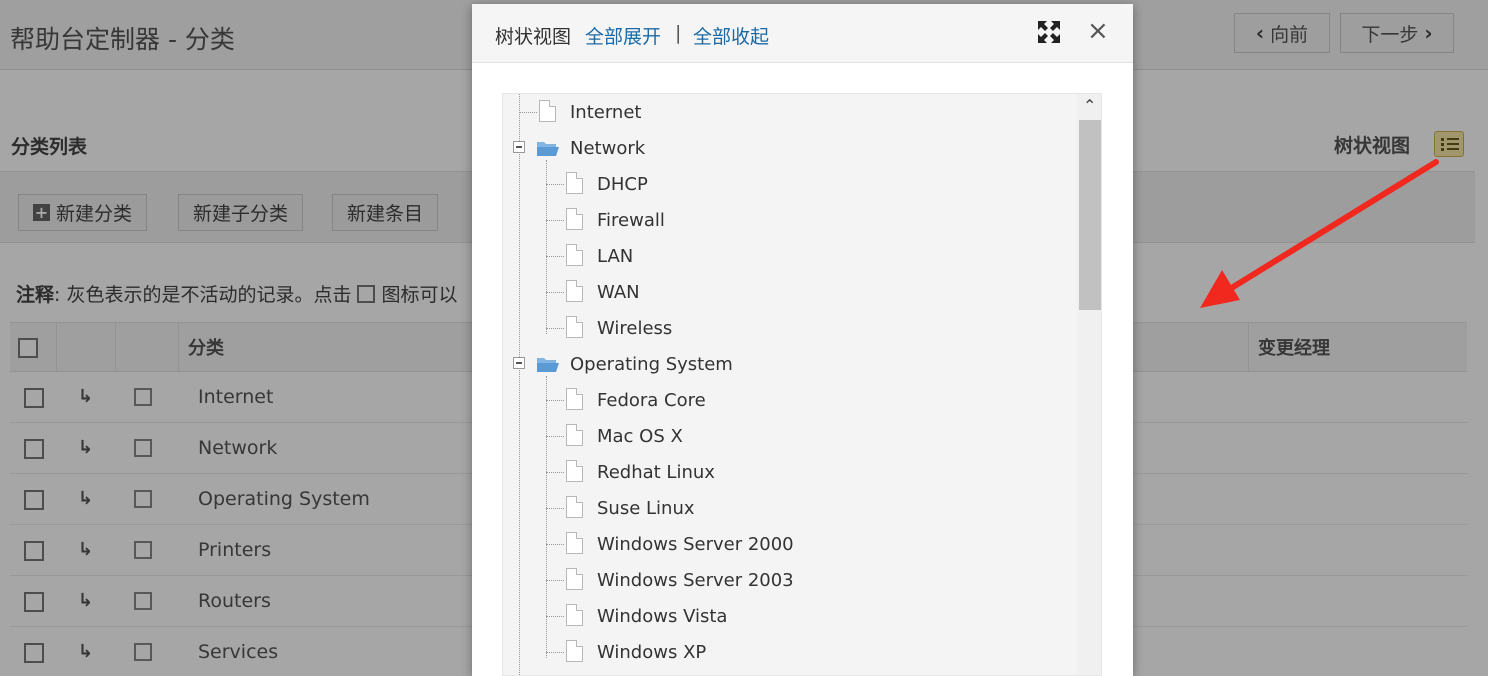 The width and height of the screenshot is (1488, 676). What do you see at coordinates (631, 220) in the screenshot?
I see `tree-node-firewall: Firewall` at bounding box center [631, 220].